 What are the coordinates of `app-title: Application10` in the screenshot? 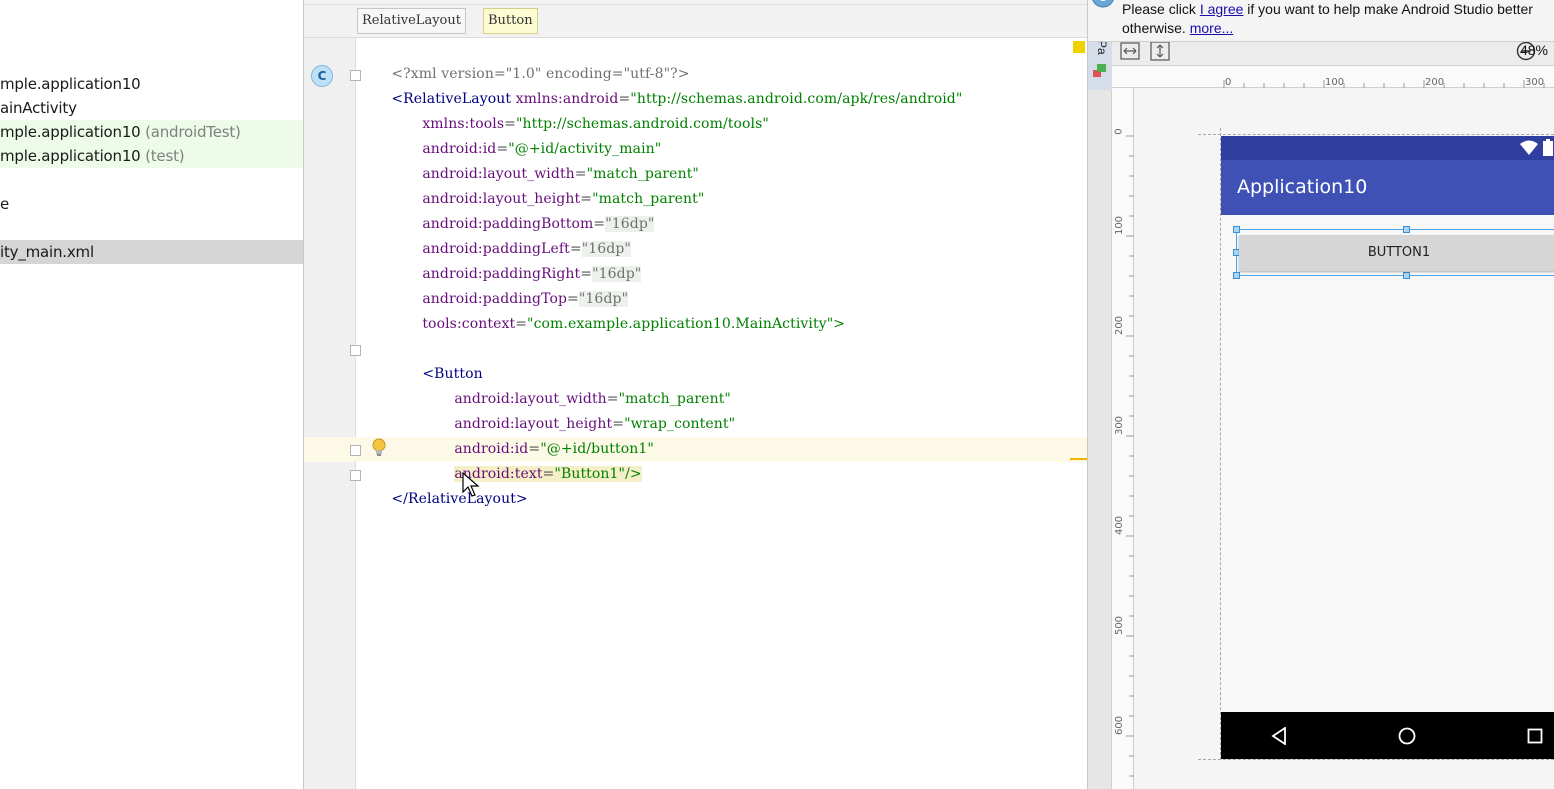 It's located at (1302, 187).